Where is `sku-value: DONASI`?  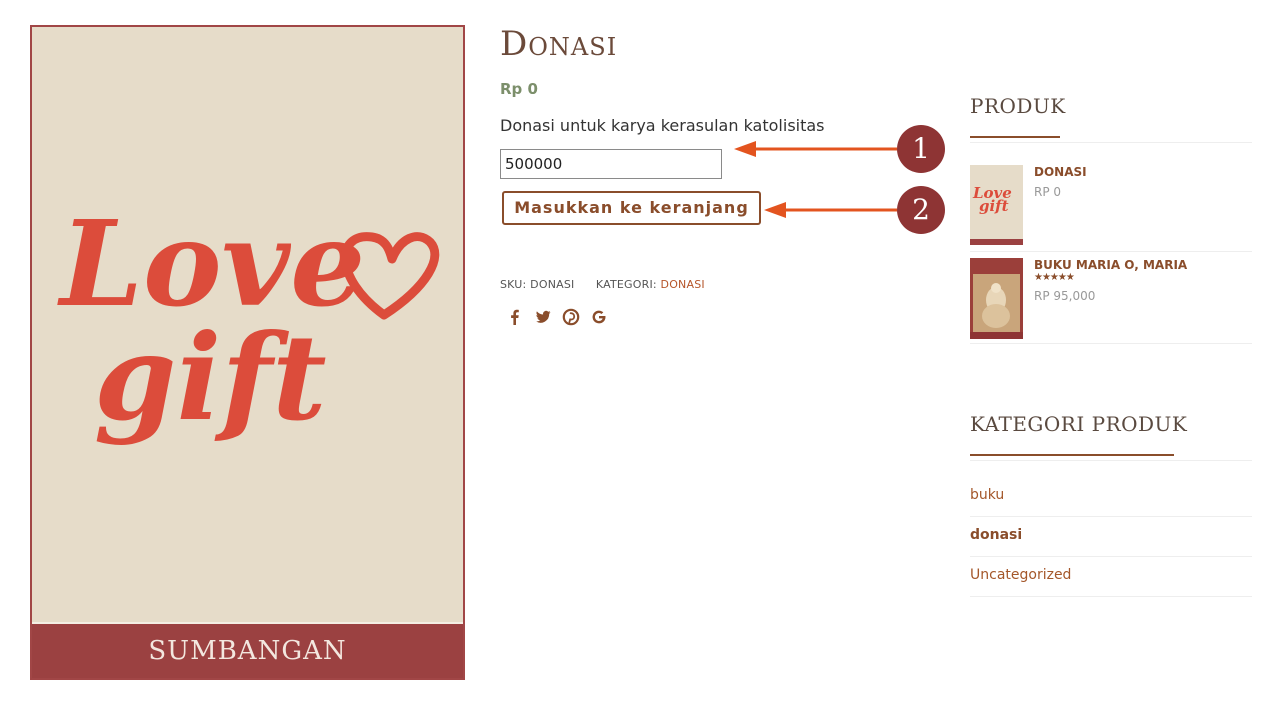
sku-value: DONASI is located at coordinates (552, 284).